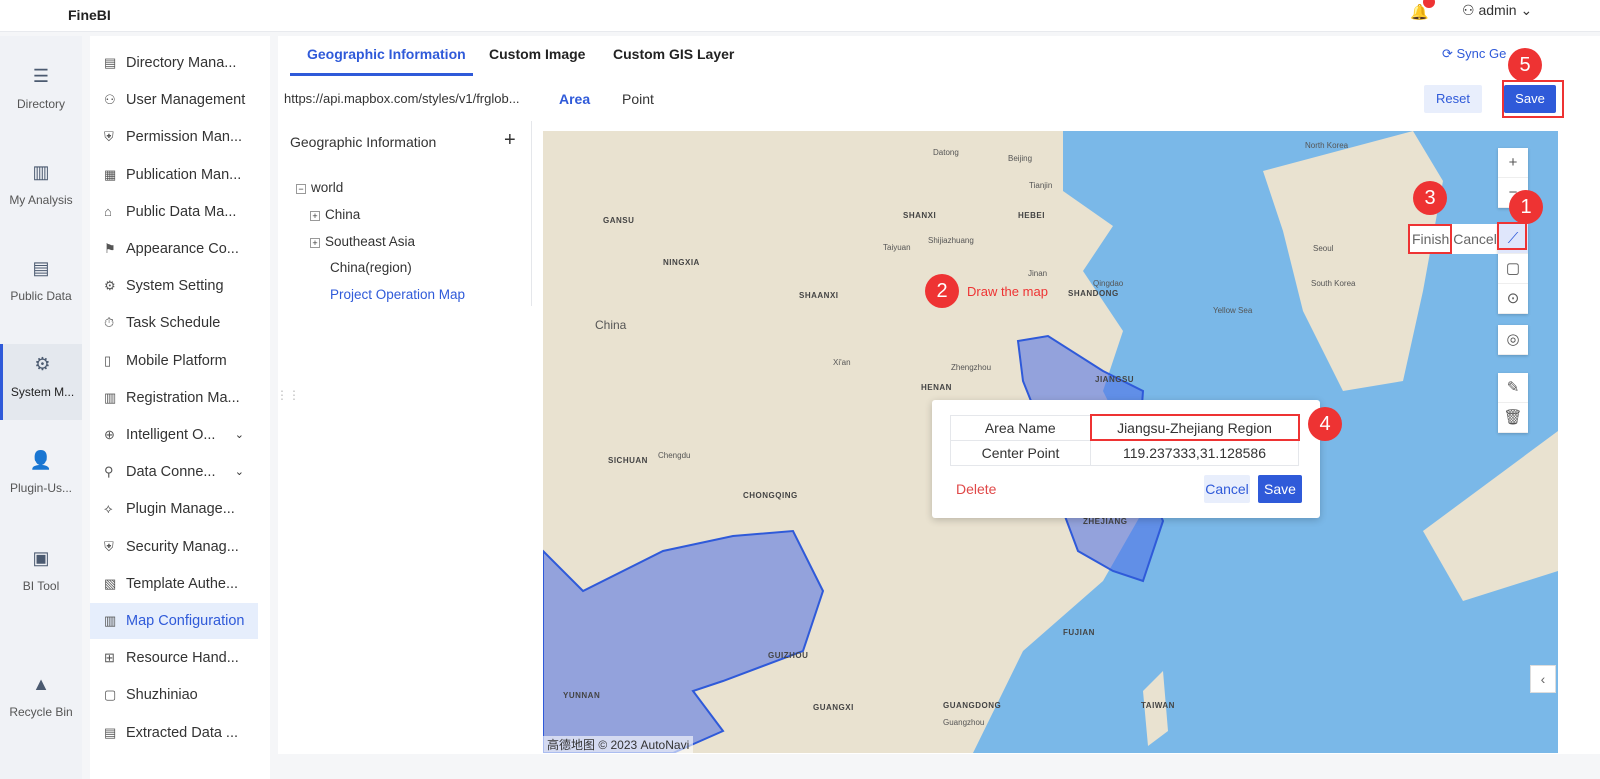 This screenshot has width=1600, height=779. Describe the element at coordinates (343, 214) in the screenshot. I see `node-label: China` at that location.